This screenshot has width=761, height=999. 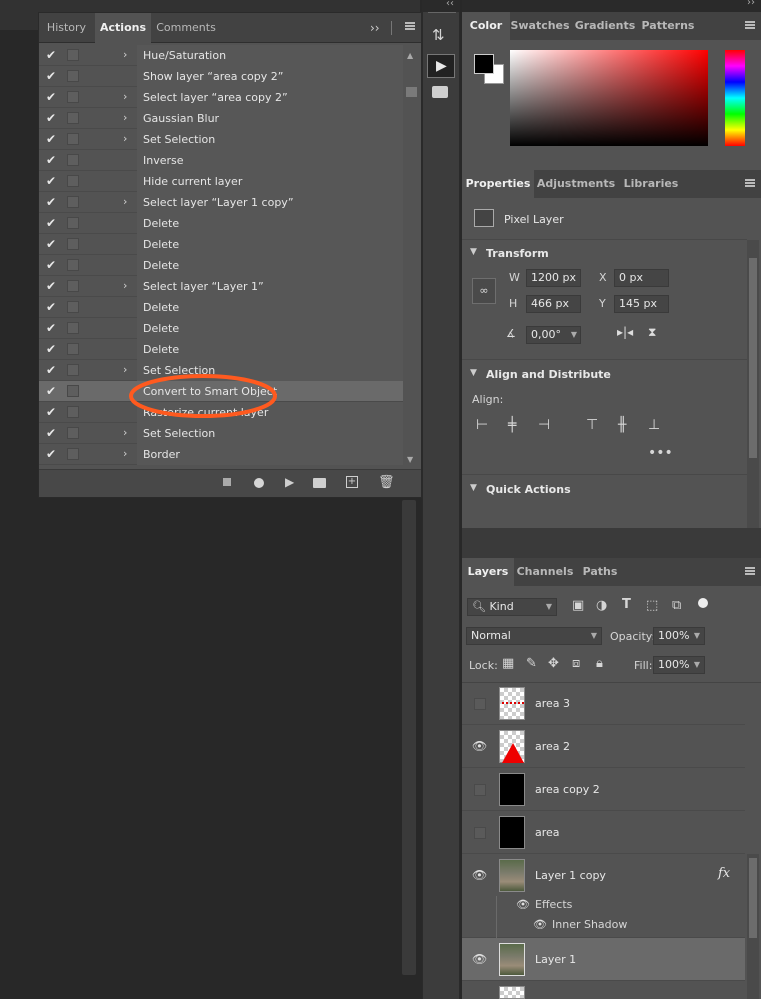 What do you see at coordinates (375, 28) in the screenshot?
I see `collapse-chevrons-icon: ››` at bounding box center [375, 28].